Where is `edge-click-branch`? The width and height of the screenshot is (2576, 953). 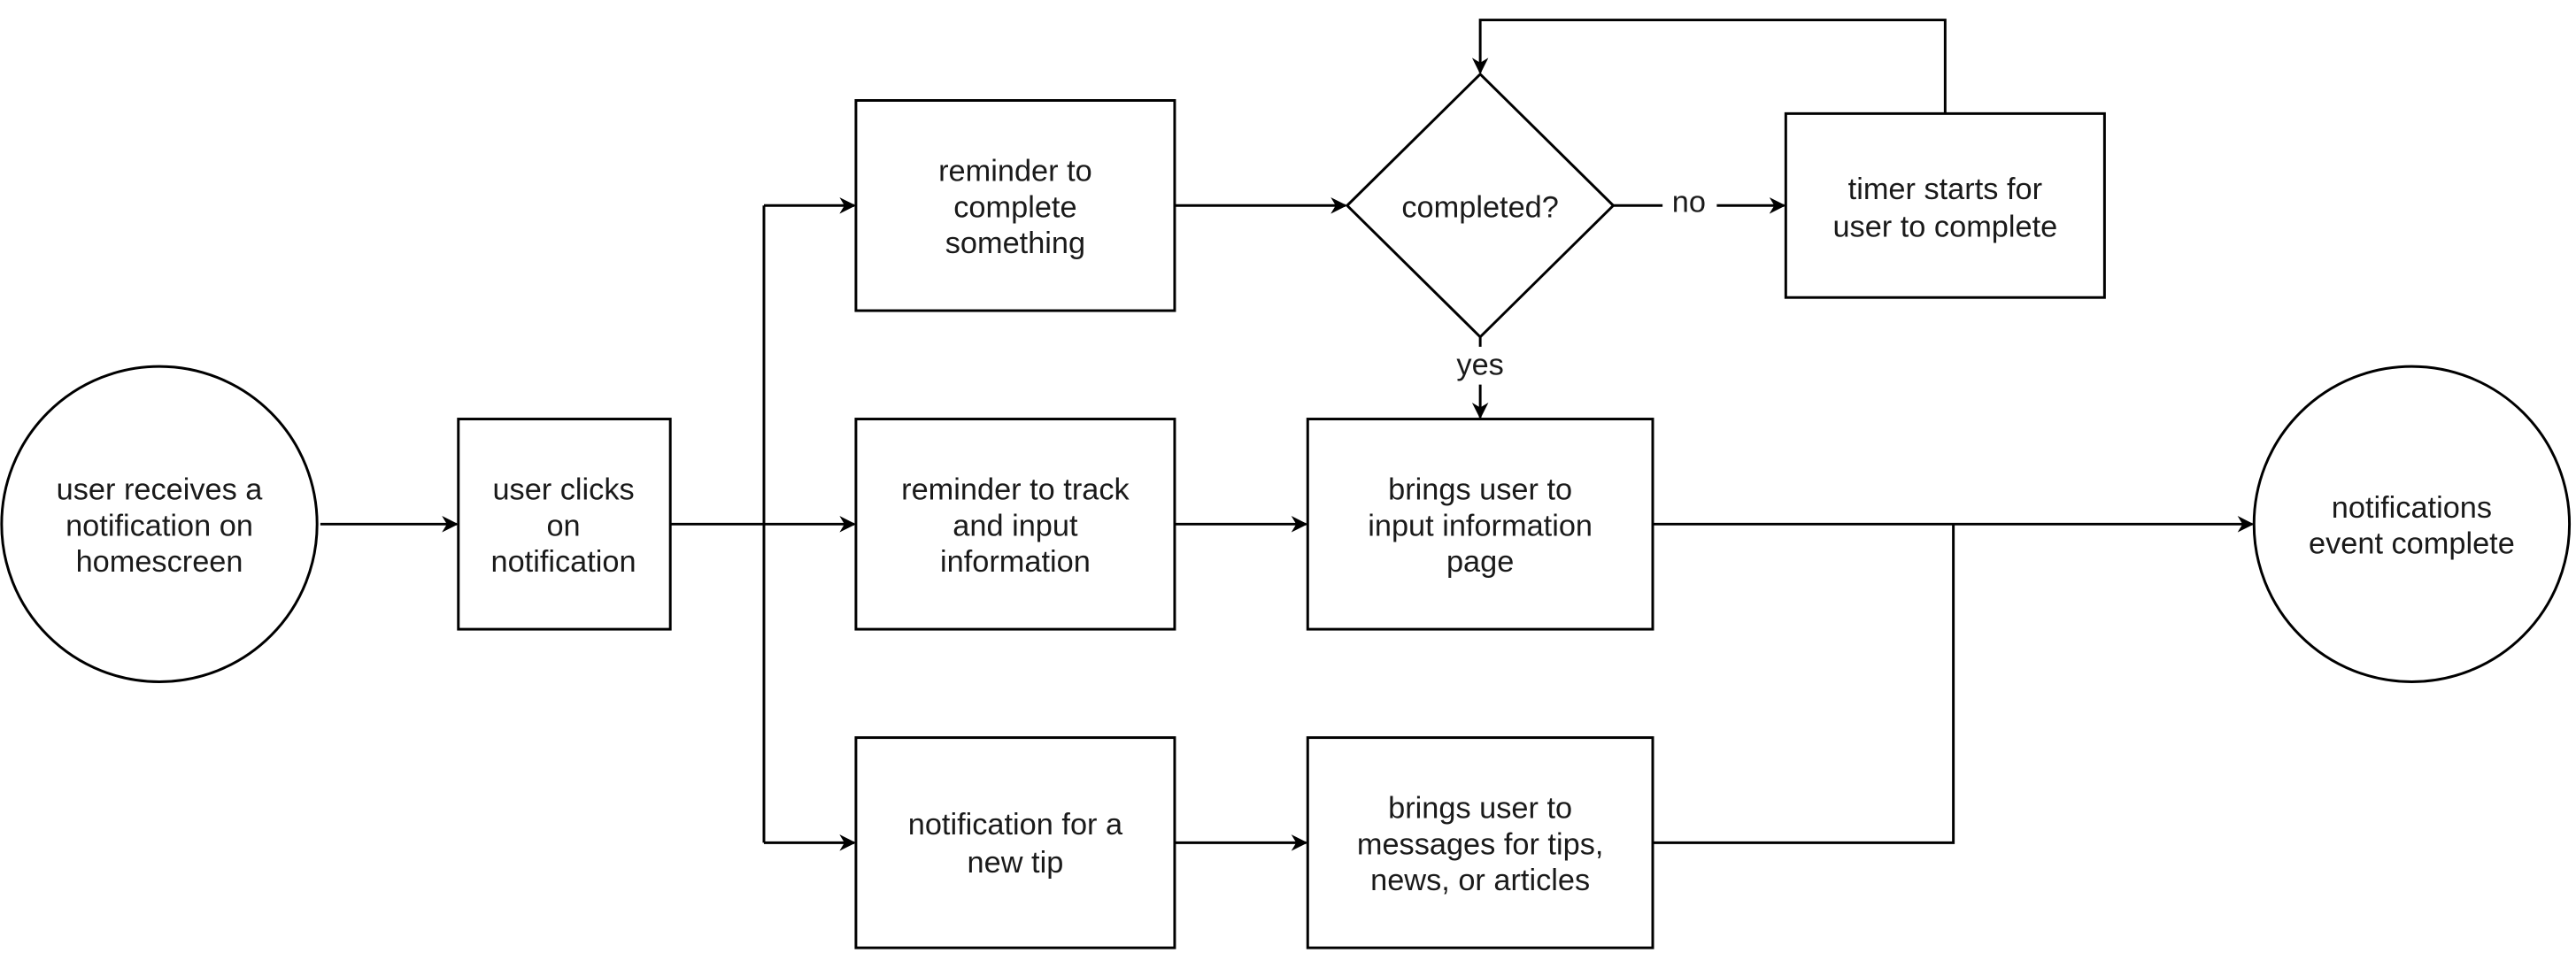 edge-click-branch is located at coordinates (718, 524).